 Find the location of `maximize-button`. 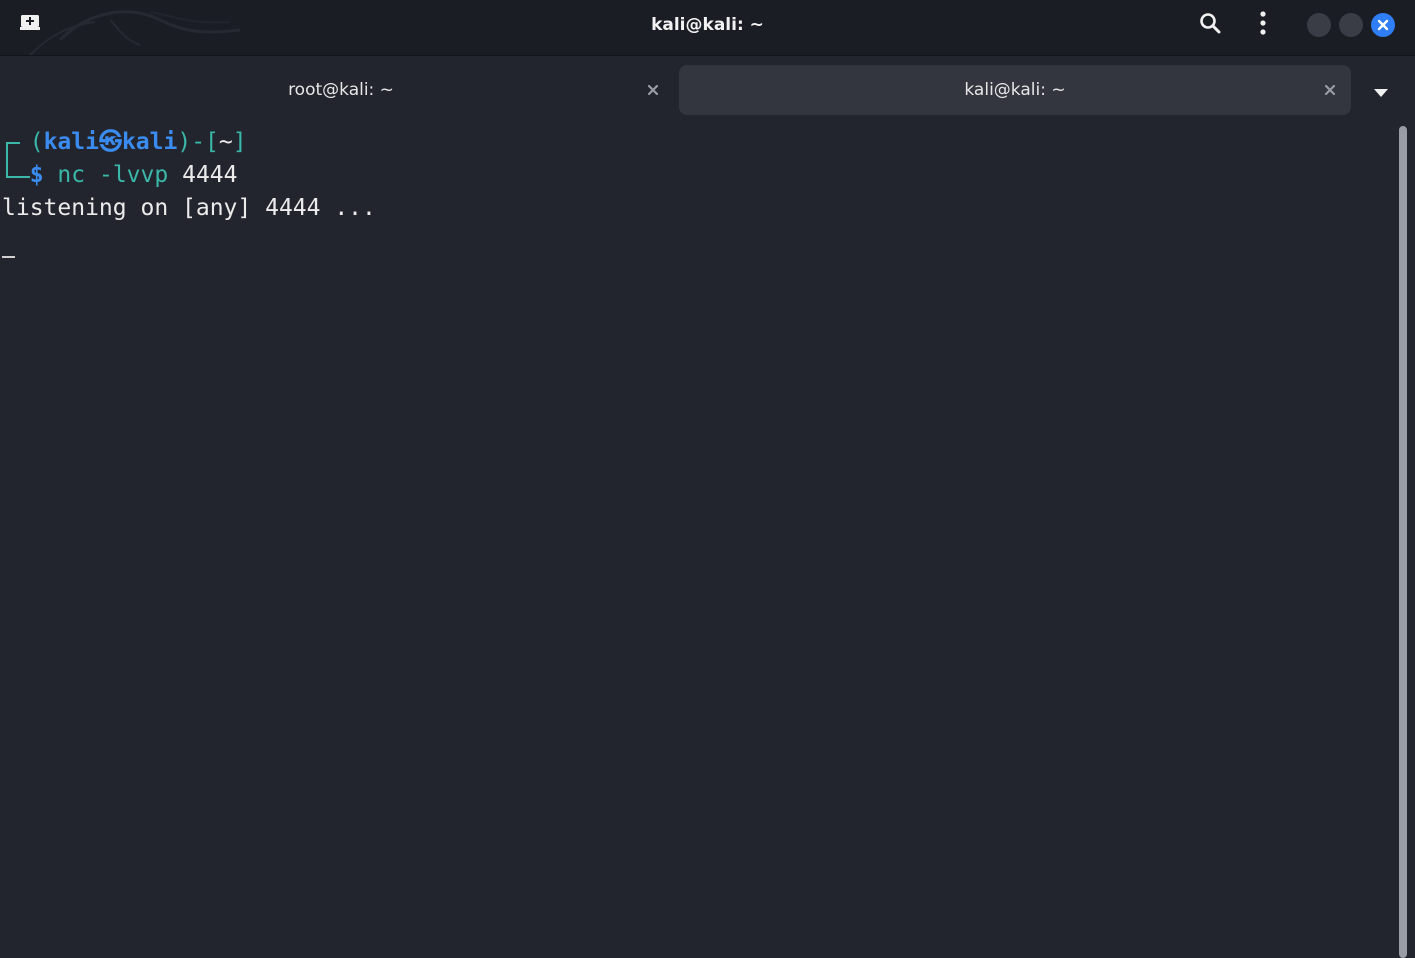

maximize-button is located at coordinates (1351, 25).